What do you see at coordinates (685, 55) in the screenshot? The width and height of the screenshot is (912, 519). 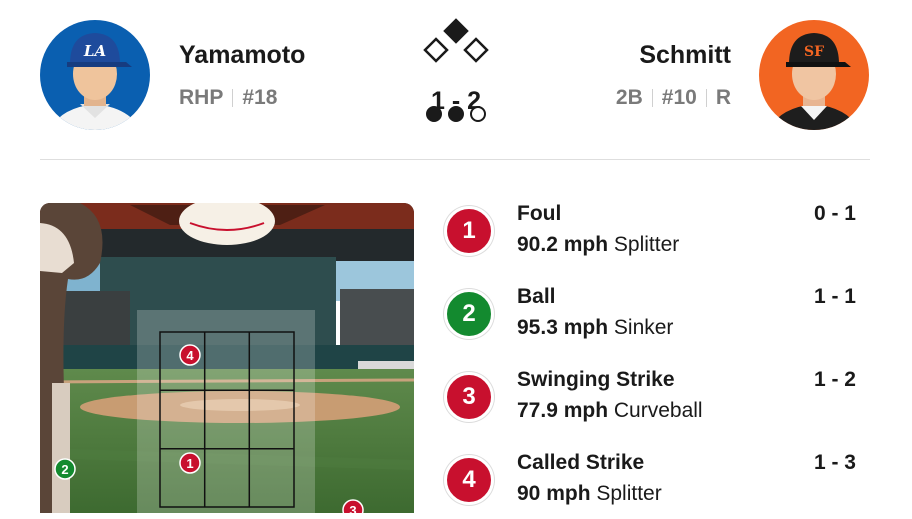 I see `batter-name: Schmitt` at bounding box center [685, 55].